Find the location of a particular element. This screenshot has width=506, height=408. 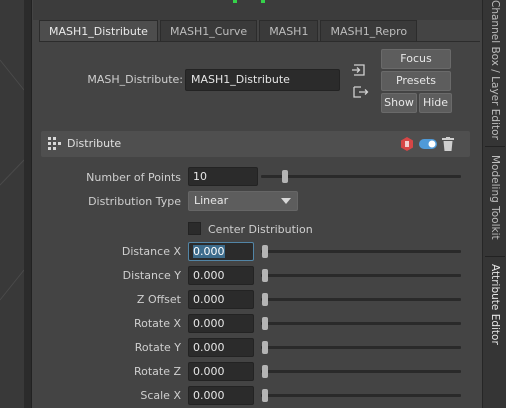

rotate-y-slider-handle is located at coordinates (265, 347).